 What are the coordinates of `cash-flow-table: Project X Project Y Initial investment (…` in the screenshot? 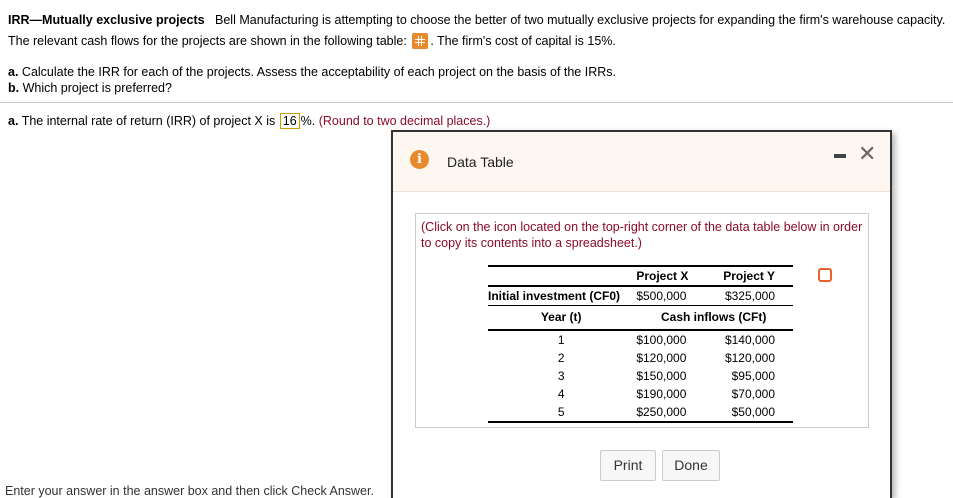 It's located at (640, 344).